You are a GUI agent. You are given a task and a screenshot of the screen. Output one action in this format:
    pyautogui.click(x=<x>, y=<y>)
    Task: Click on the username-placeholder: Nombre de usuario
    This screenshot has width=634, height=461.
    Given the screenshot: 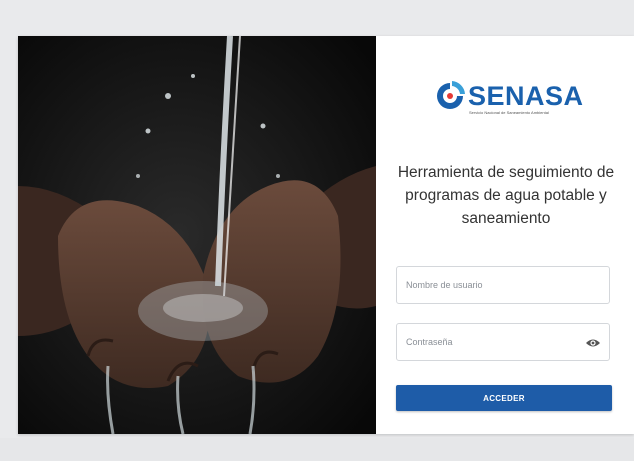 What is the action you would take?
    pyautogui.click(x=444, y=285)
    